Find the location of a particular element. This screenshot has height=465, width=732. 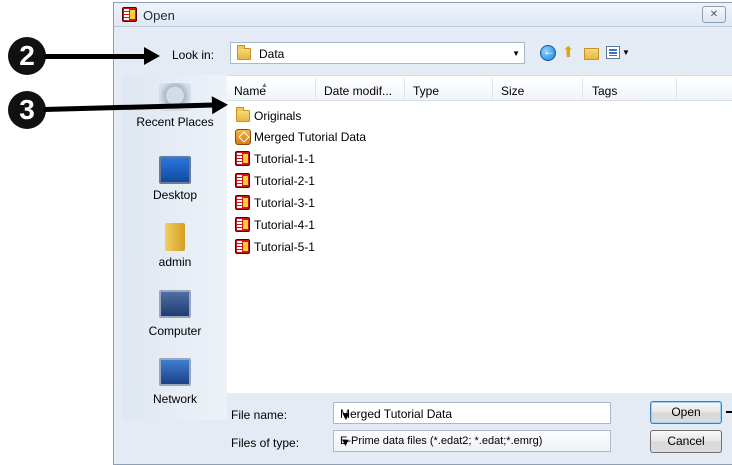

place-label: Network is located at coordinates (174, 399).